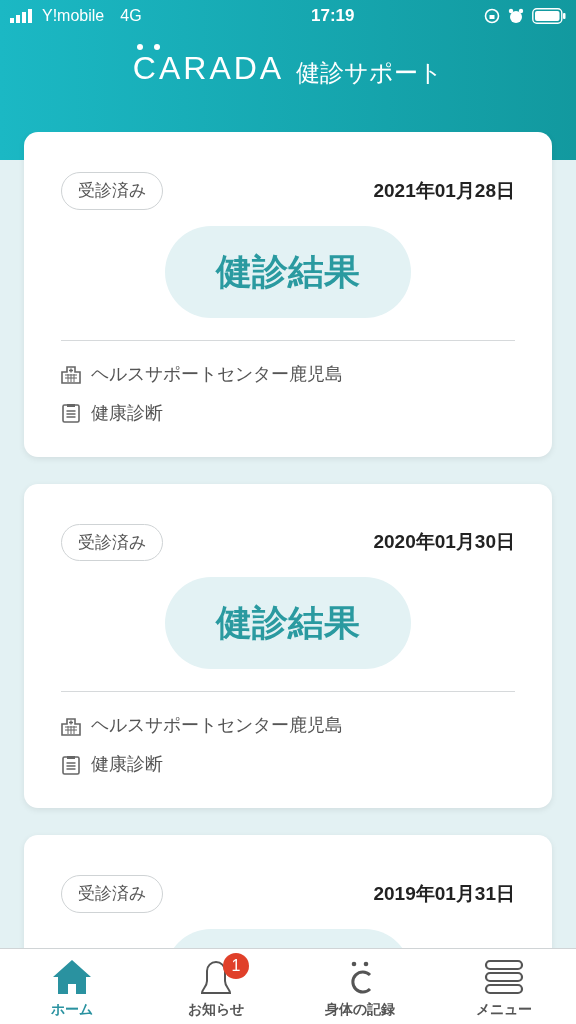 This screenshot has height=1024, width=576. Describe the element at coordinates (72, 977) in the screenshot. I see `home-icon` at that location.